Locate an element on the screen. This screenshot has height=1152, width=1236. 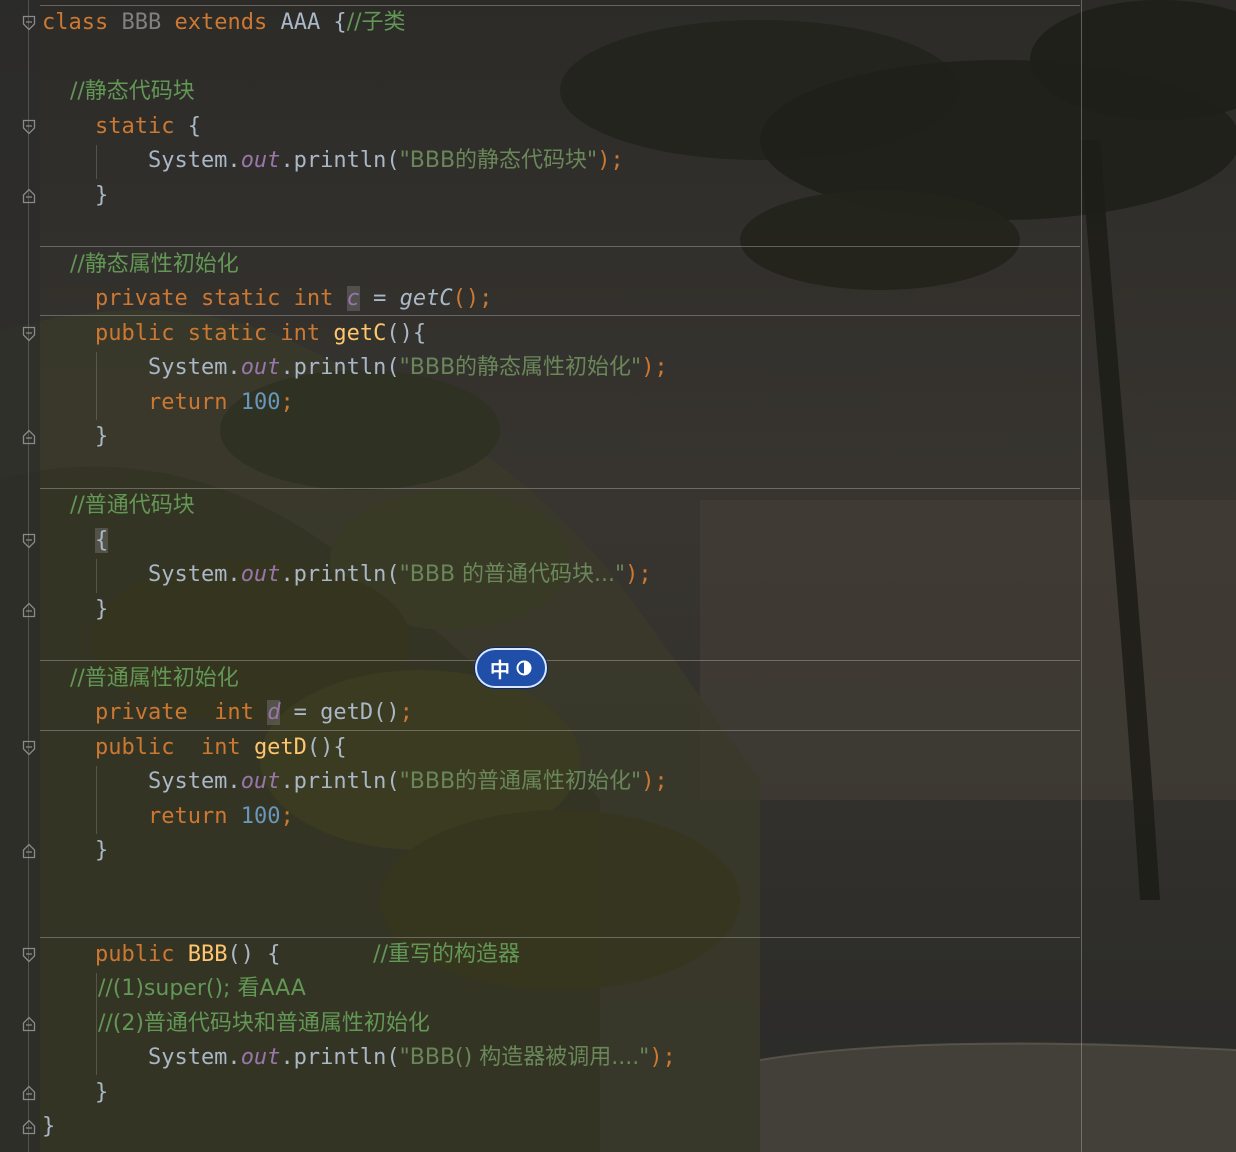
code-token: //(2)普通代码块和普通属性初始化 is located at coordinates (236, 1023).